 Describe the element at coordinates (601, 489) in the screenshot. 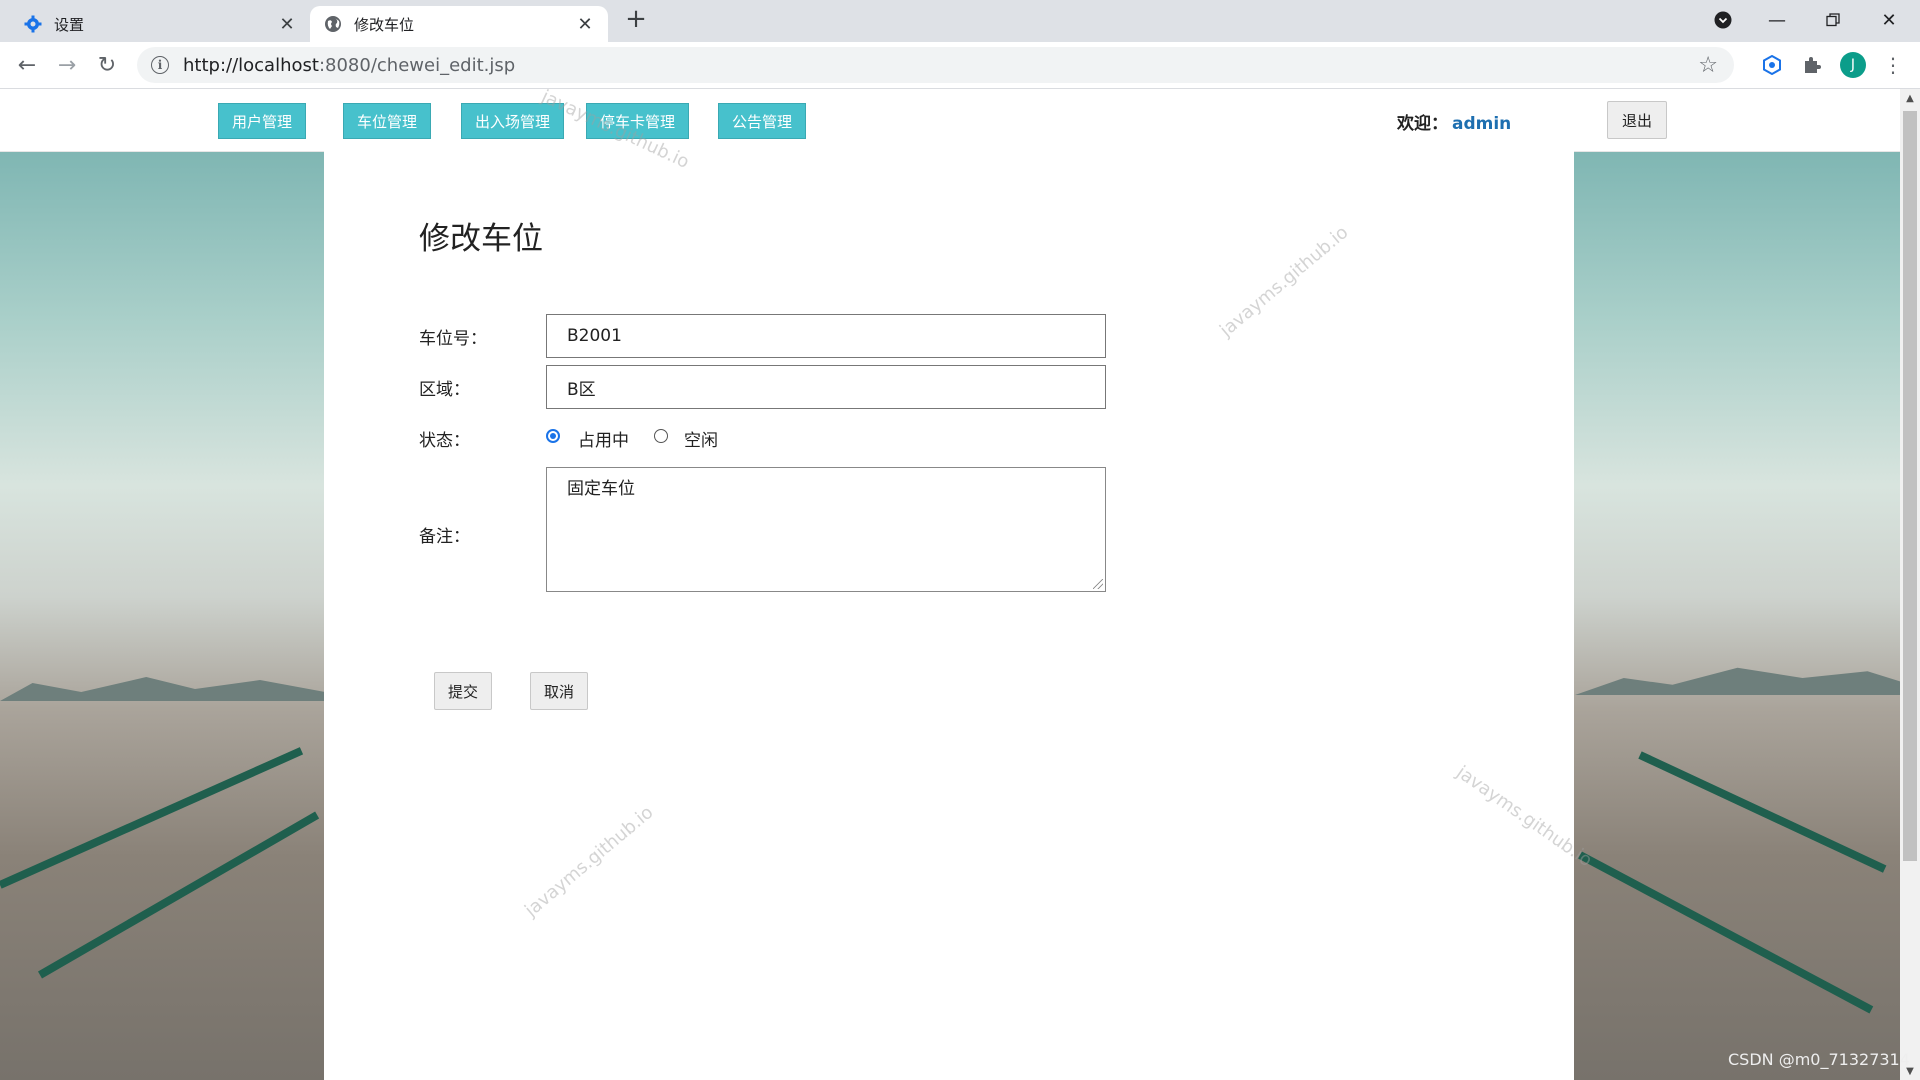

I see `remark-text: 固定车位` at that location.